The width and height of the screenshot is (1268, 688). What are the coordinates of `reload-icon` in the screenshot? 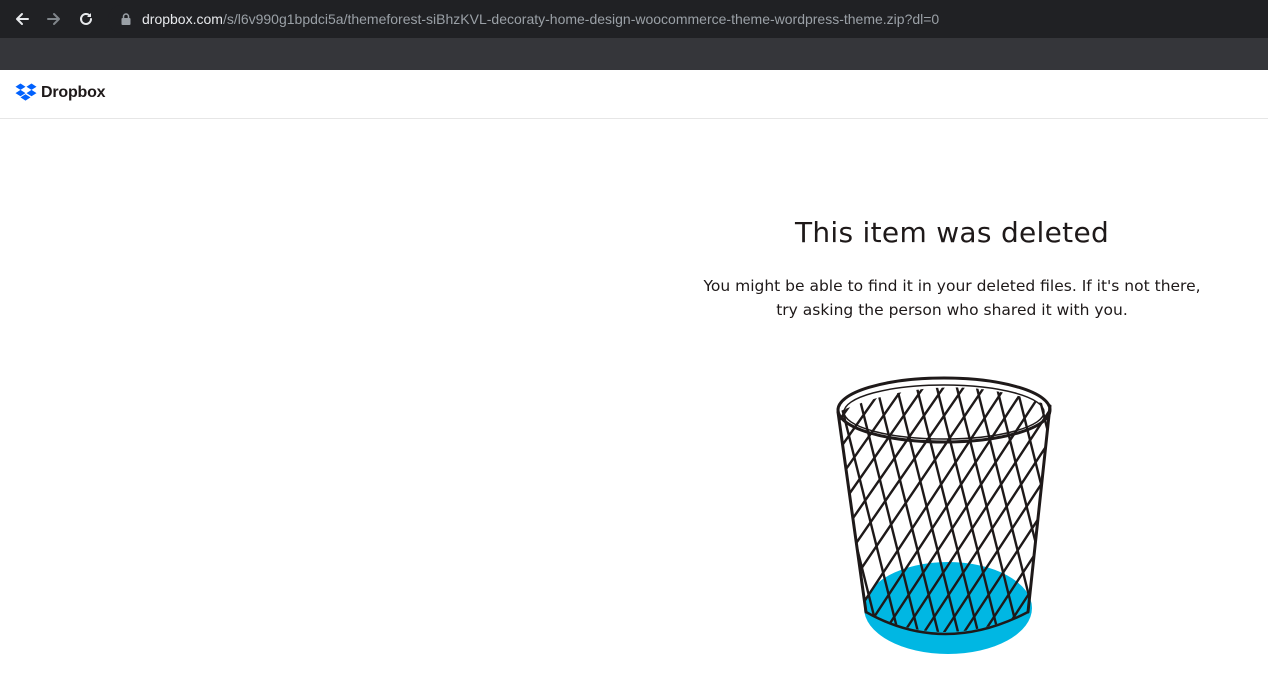 It's located at (86, 18).